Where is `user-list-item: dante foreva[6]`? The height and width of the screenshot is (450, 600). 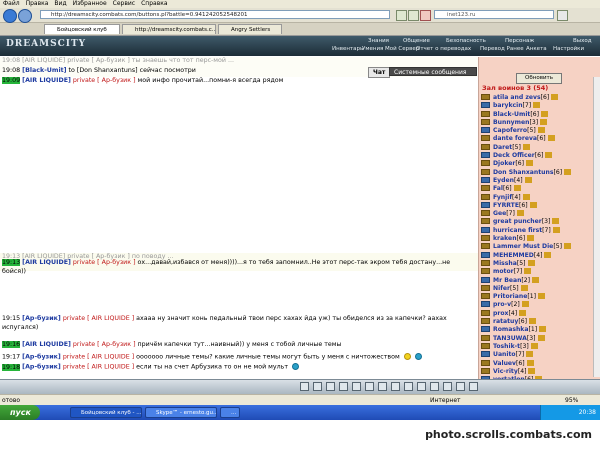
user-list-item: dante foreva[6] is located at coordinates (540, 139).